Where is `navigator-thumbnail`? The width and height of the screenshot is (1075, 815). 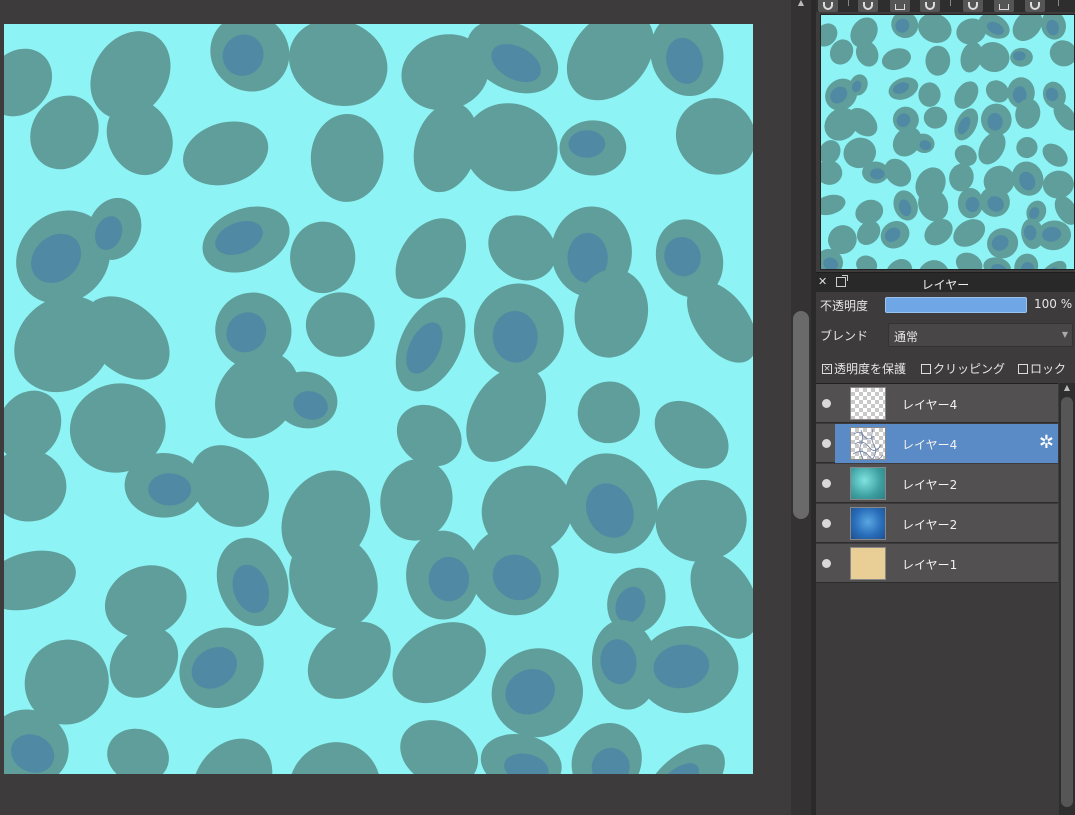
navigator-thumbnail is located at coordinates (947, 142).